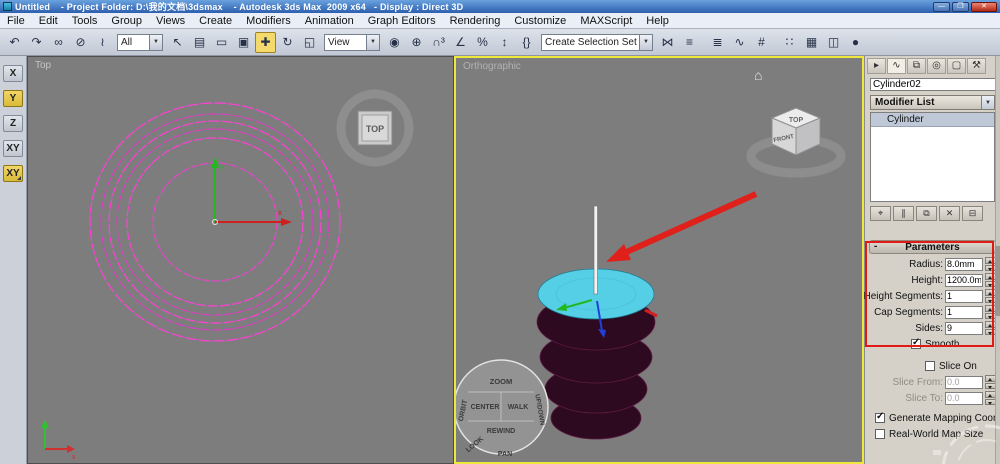 This screenshot has width=1000, height=464. What do you see at coordinates (80, 42) in the screenshot?
I see `unlink-selection-icon: ⊘` at bounding box center [80, 42].